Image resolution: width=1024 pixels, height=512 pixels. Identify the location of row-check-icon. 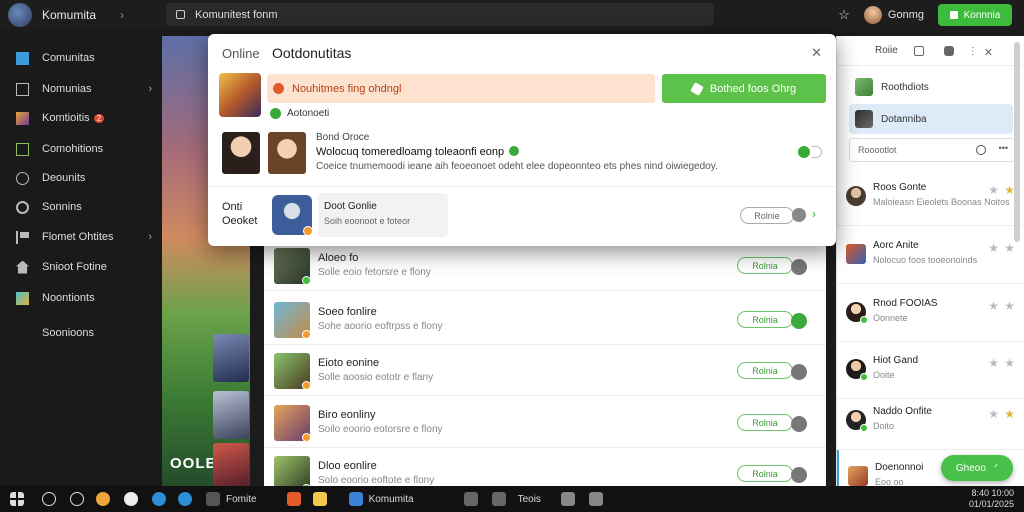
(799, 321).